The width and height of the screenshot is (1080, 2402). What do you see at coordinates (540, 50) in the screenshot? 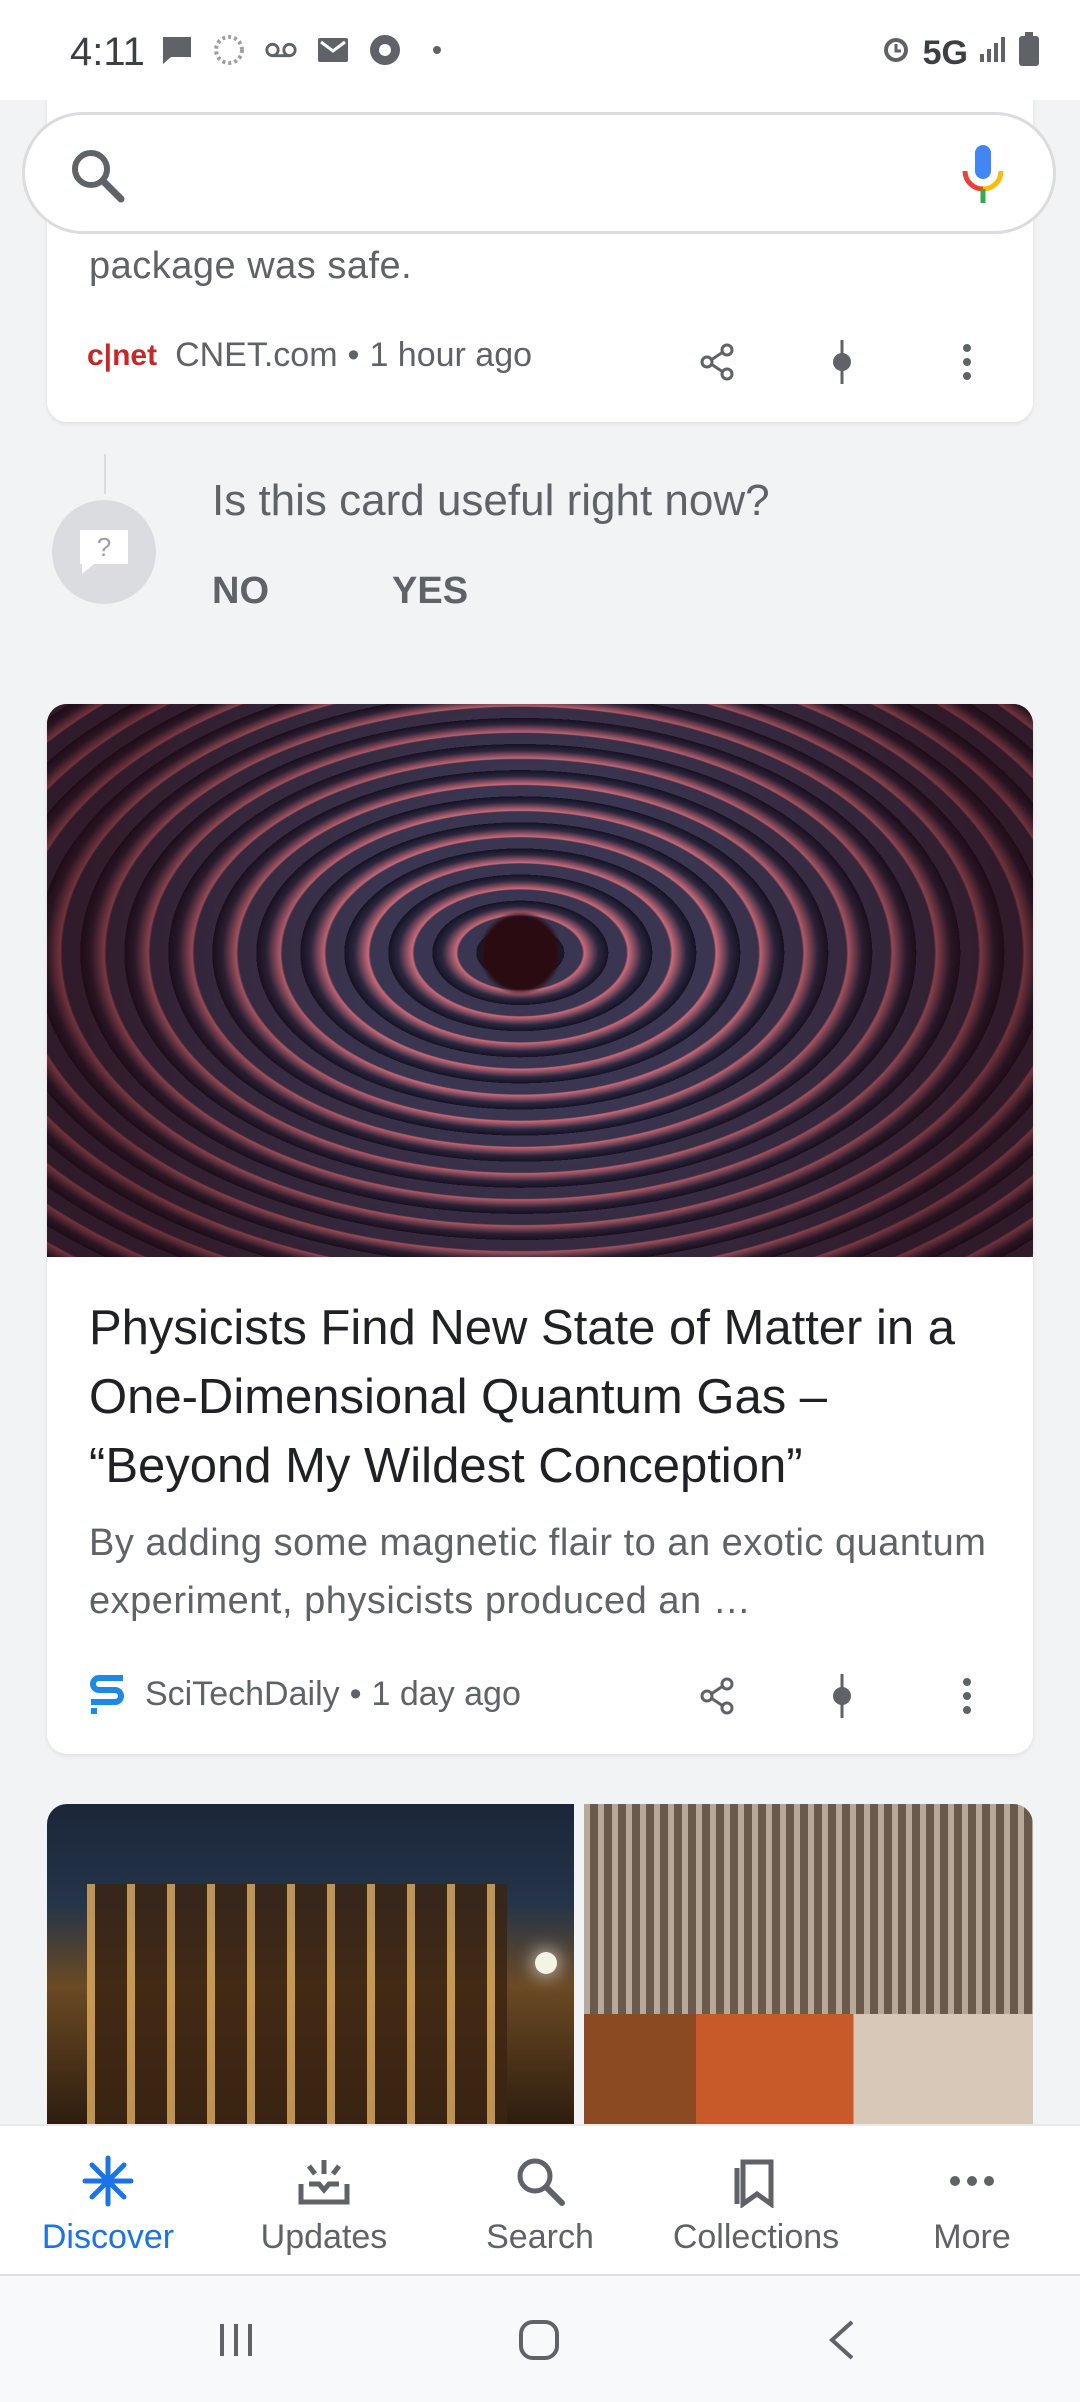
I see `status-bar: 4:11 5G` at bounding box center [540, 50].